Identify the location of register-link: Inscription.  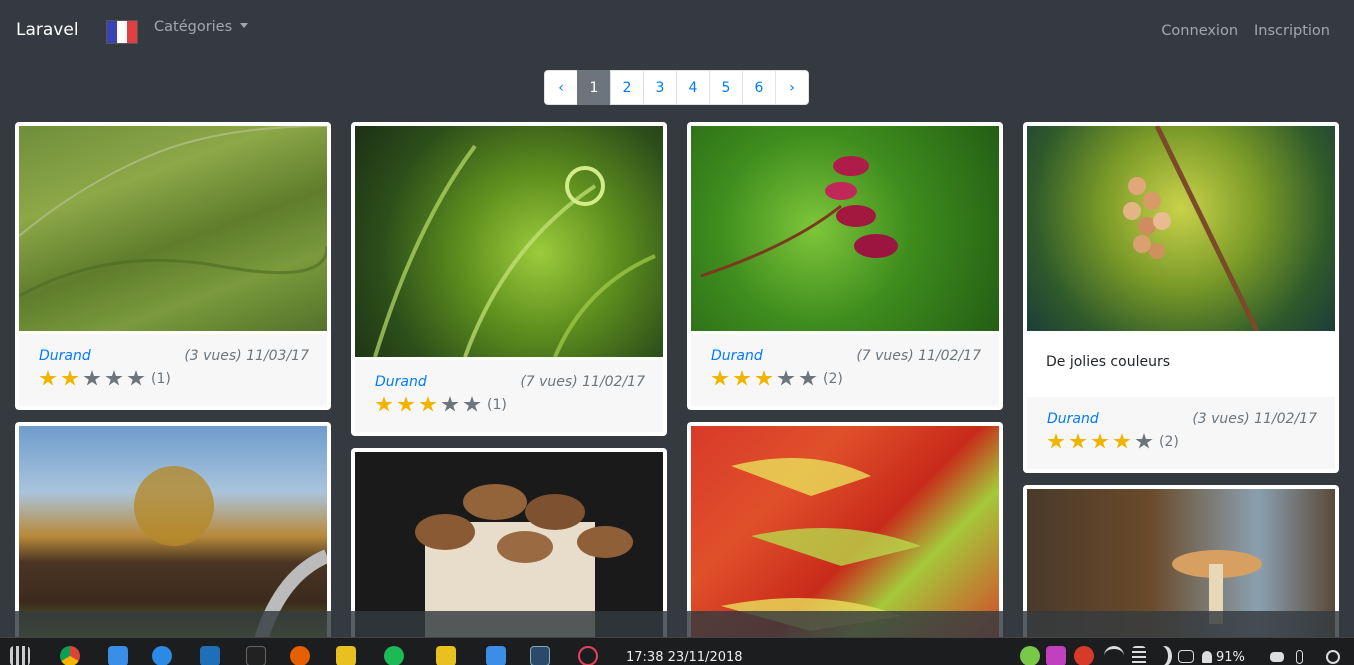
(1292, 31).